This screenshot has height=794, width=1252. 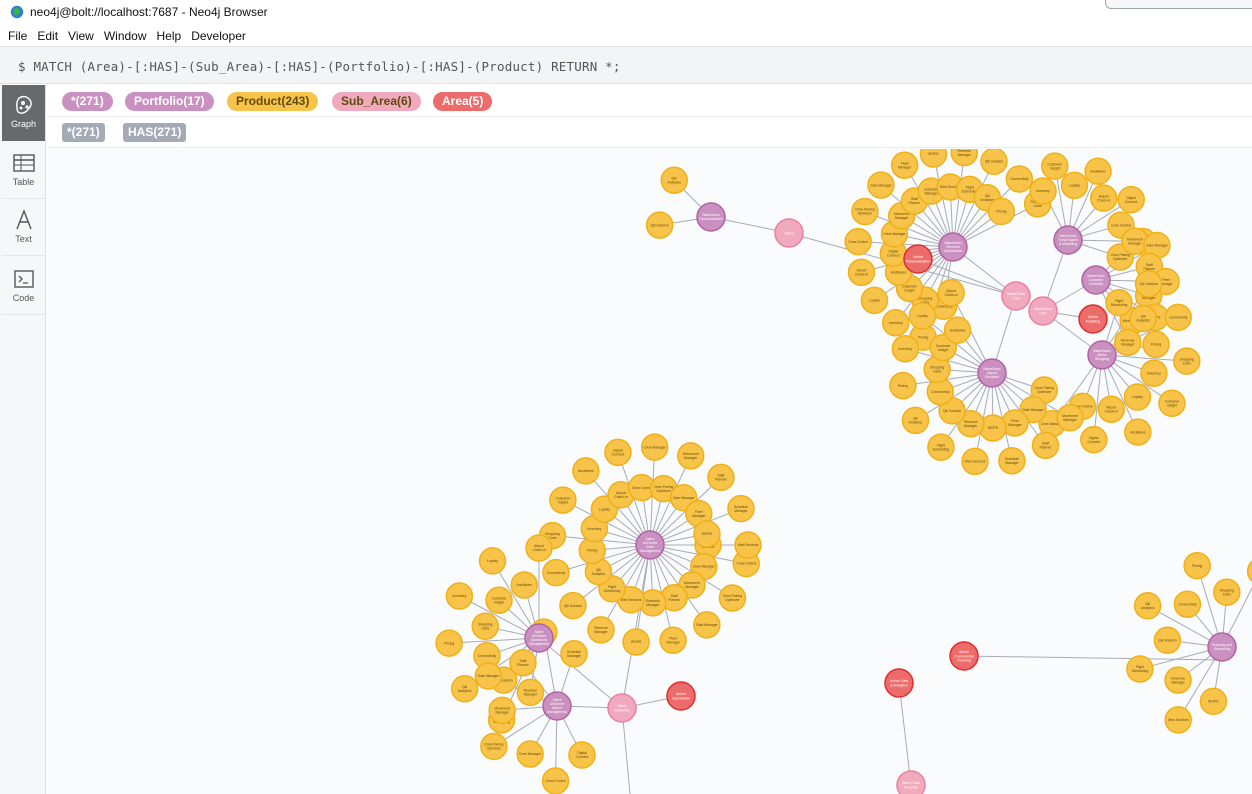 I want to click on node-label-product: Product(243), so click(x=273, y=101).